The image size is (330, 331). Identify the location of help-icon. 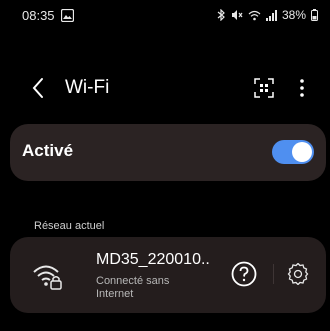
(244, 274).